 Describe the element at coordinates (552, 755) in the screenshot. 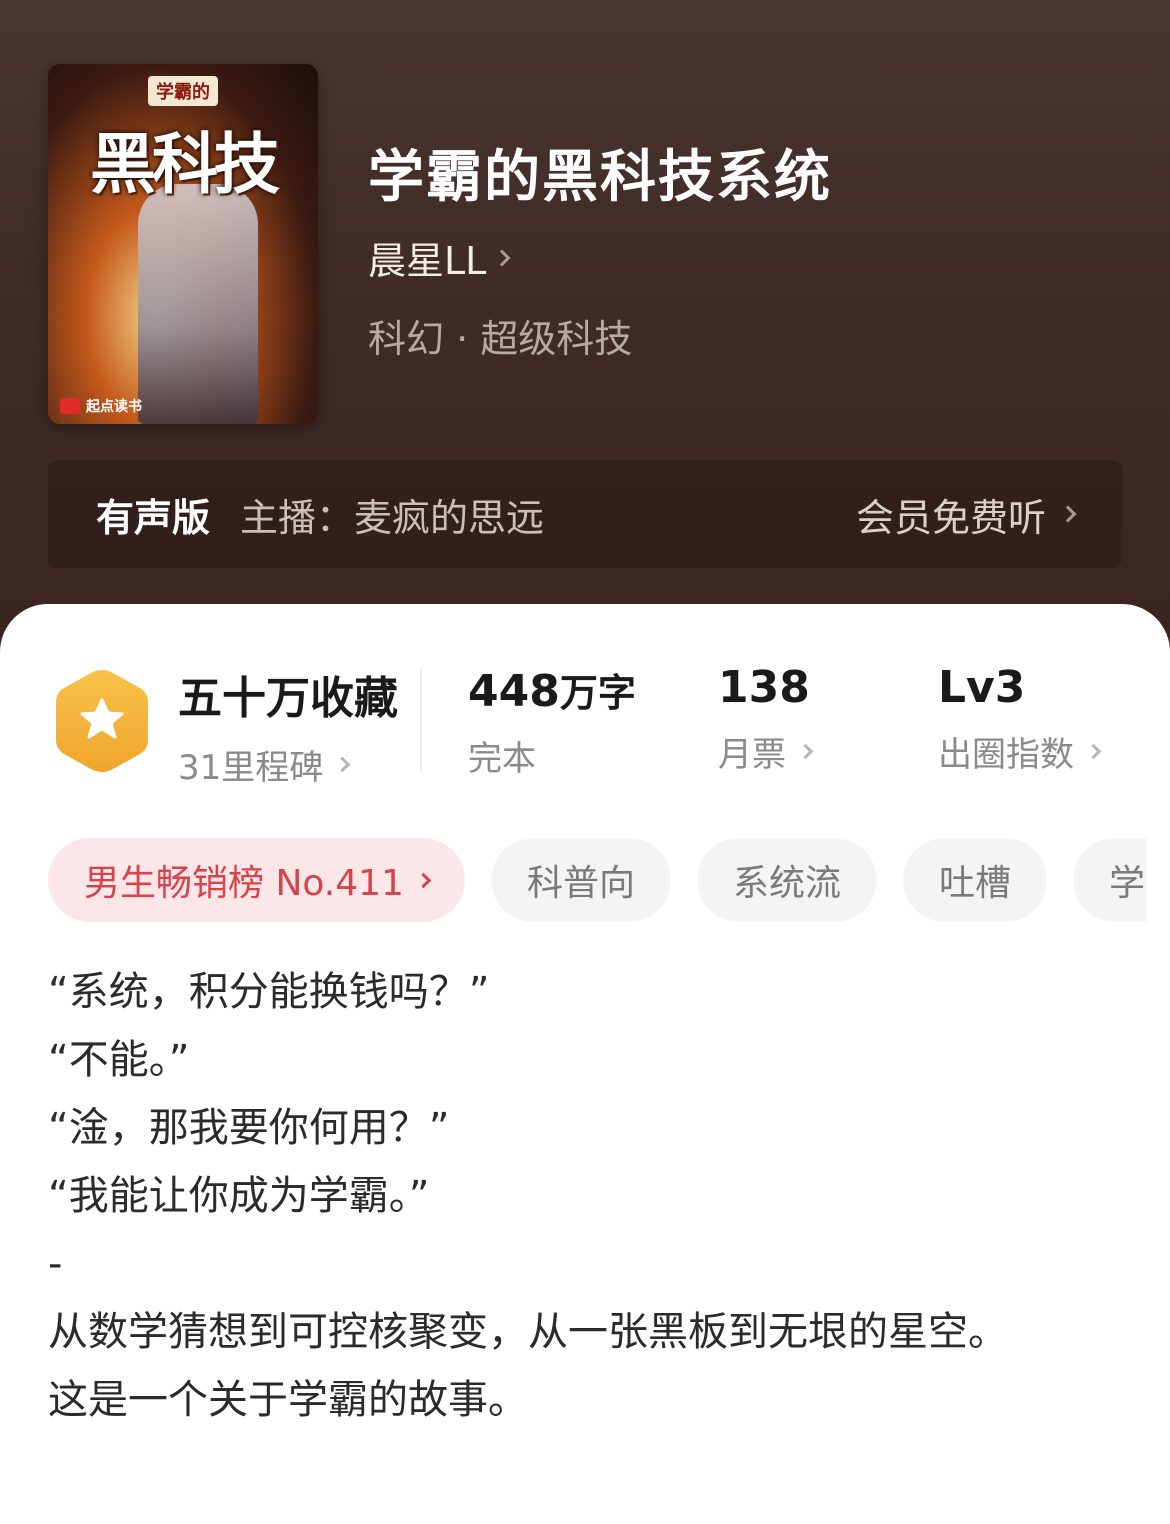

I see `stat-words-sub-row: 完本` at that location.